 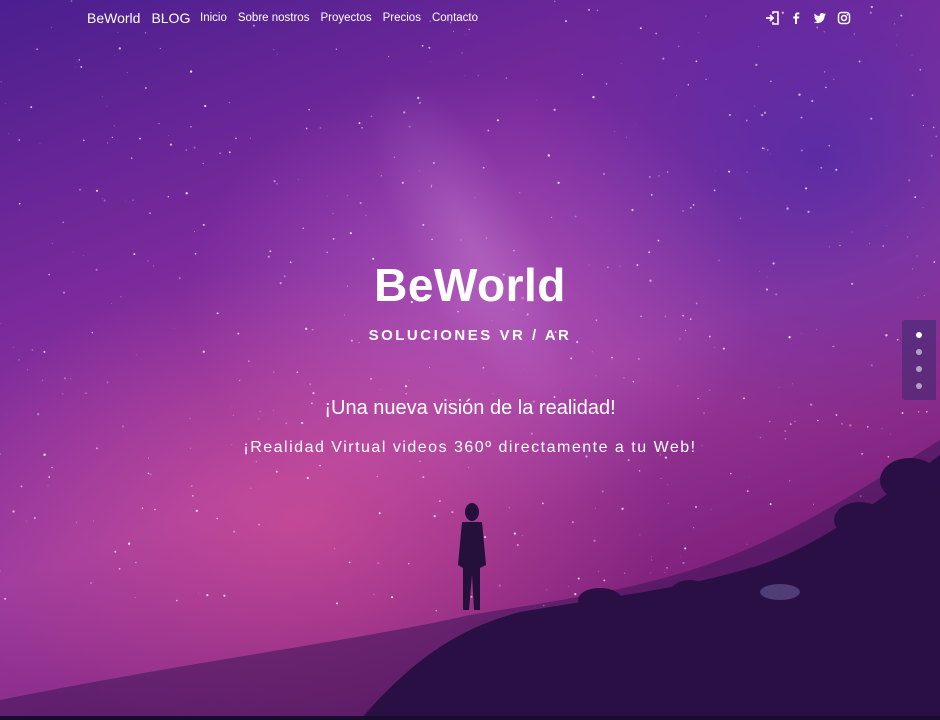 I want to click on social-icons, so click(x=808, y=18).